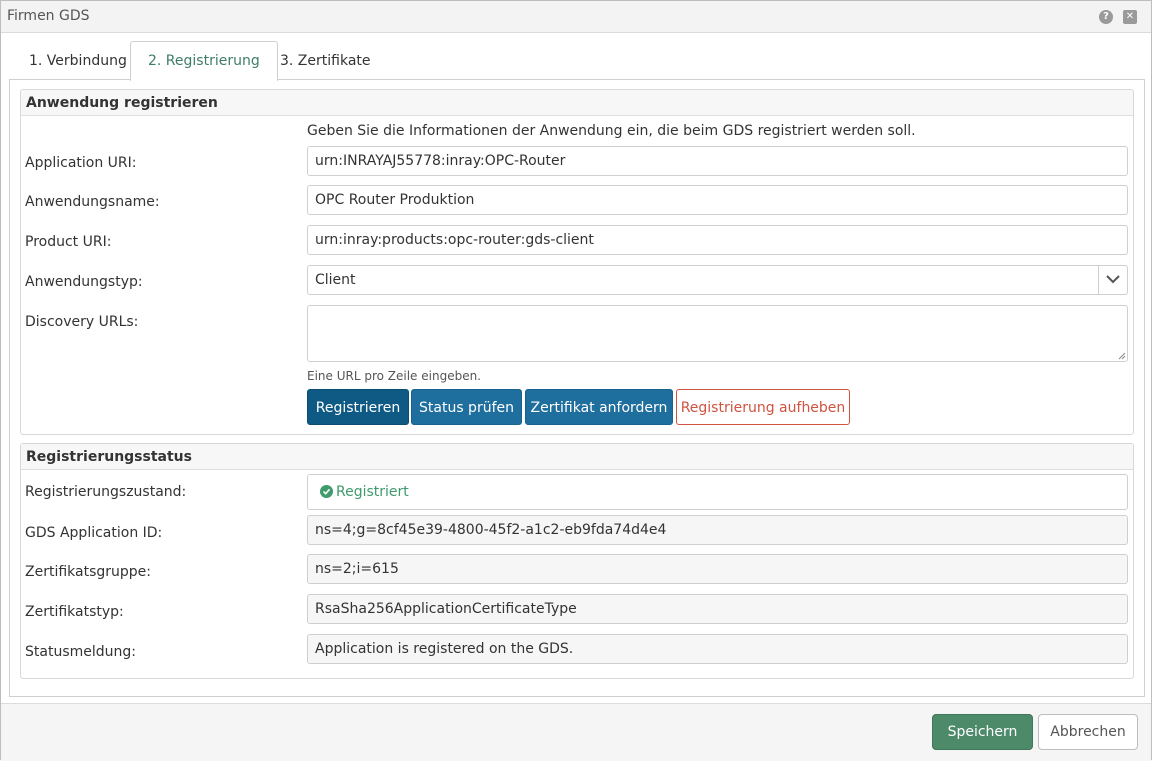 Image resolution: width=1152 pixels, height=761 pixels. Describe the element at coordinates (466, 407) in the screenshot. I see `check-status-button: Status prüfen` at that location.